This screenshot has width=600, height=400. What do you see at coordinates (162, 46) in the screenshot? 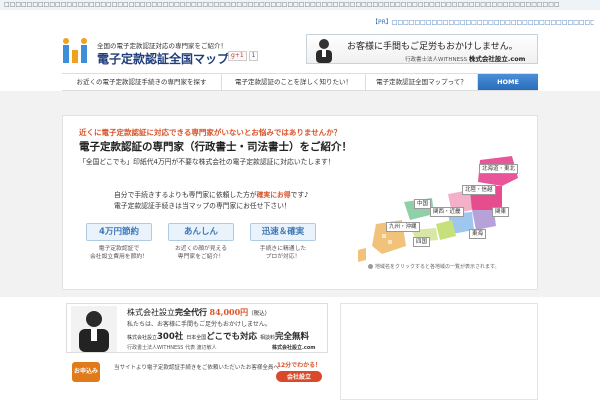
I see `site-tagline: 全国の電子定款認証対応の専門家をご紹介！` at bounding box center [162, 46].